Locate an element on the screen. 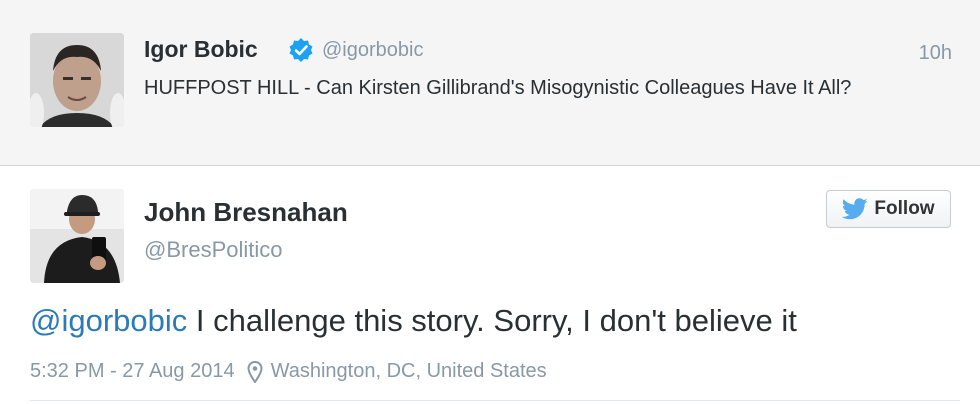 The image size is (980, 404). follow-button: Follow is located at coordinates (888, 209).